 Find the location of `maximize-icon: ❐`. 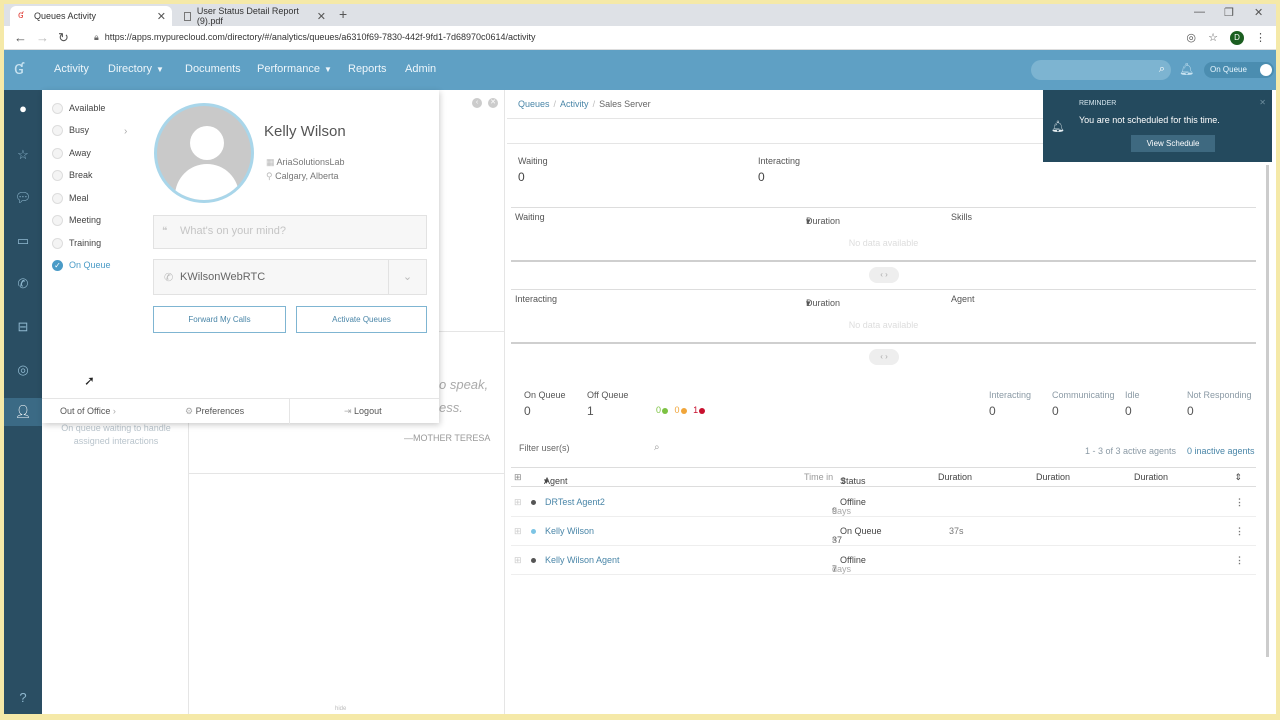

maximize-icon: ❐ is located at coordinates (1229, 12).